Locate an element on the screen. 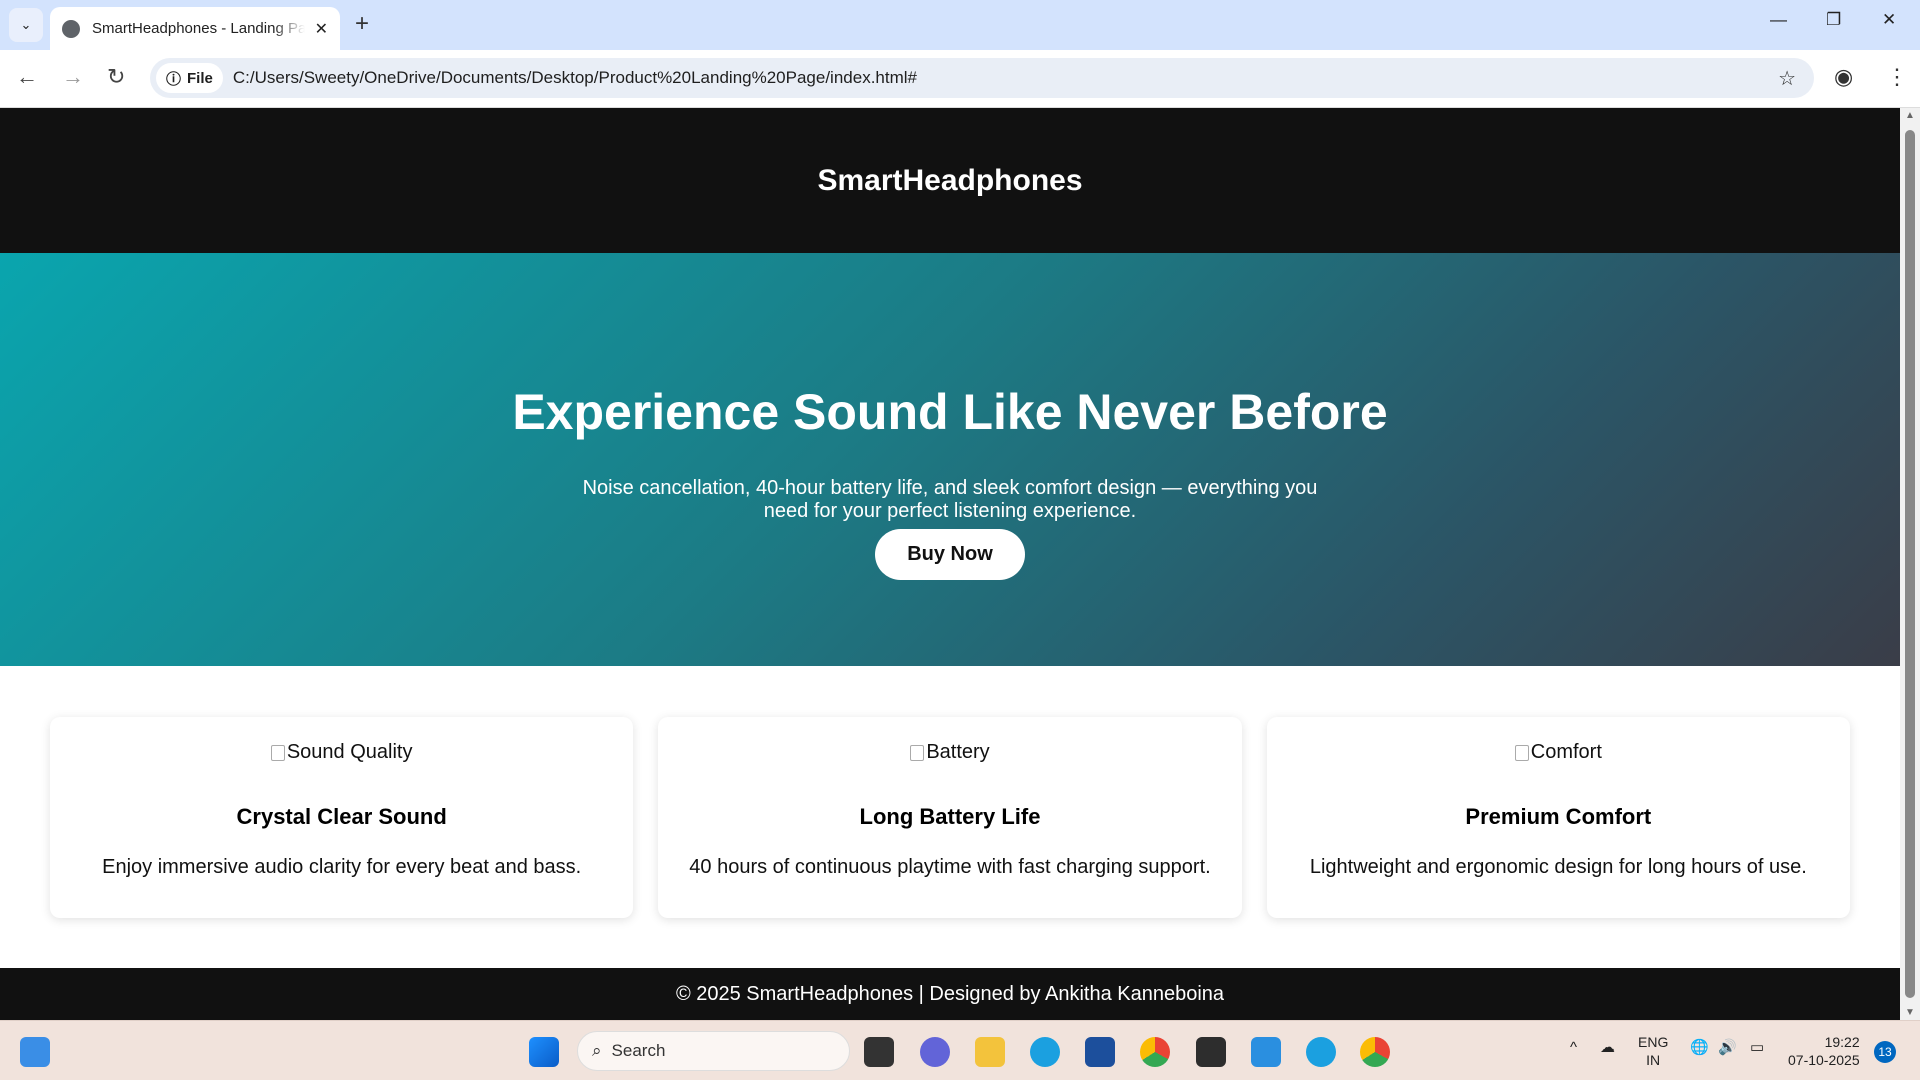 The height and width of the screenshot is (1080, 1920). image-alt-text: Comfort is located at coordinates (1566, 752).